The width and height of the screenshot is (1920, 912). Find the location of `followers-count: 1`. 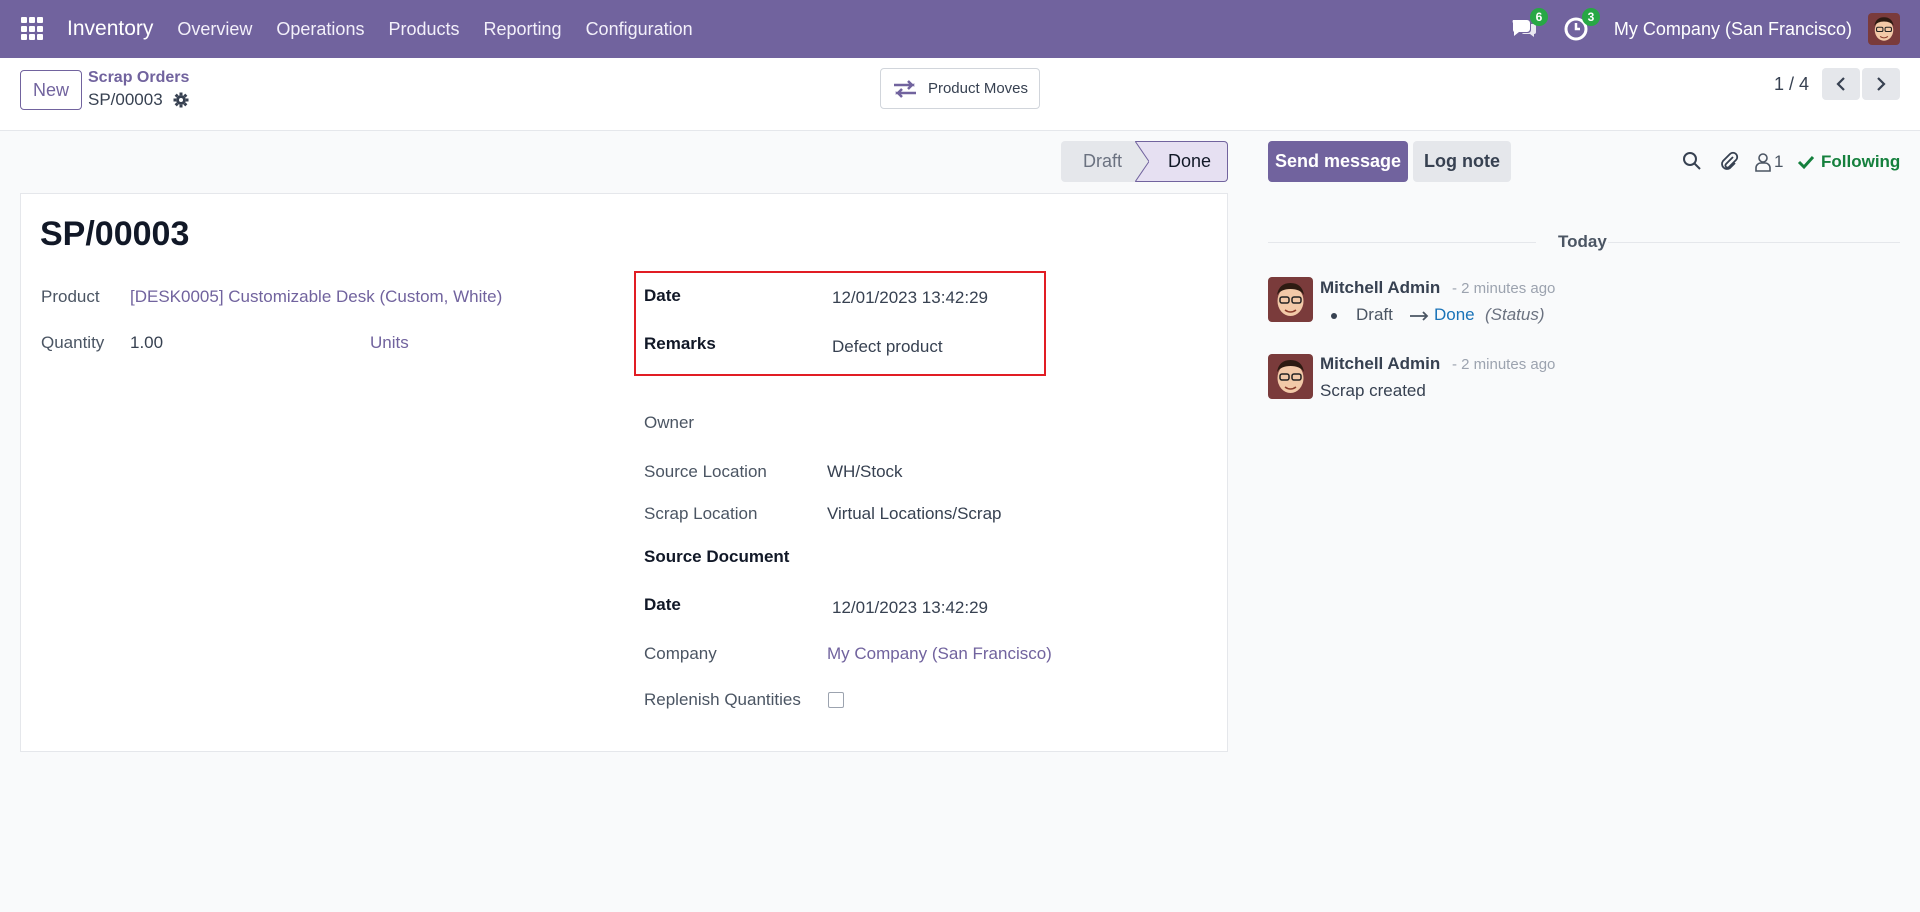

followers-count: 1 is located at coordinates (1779, 161).